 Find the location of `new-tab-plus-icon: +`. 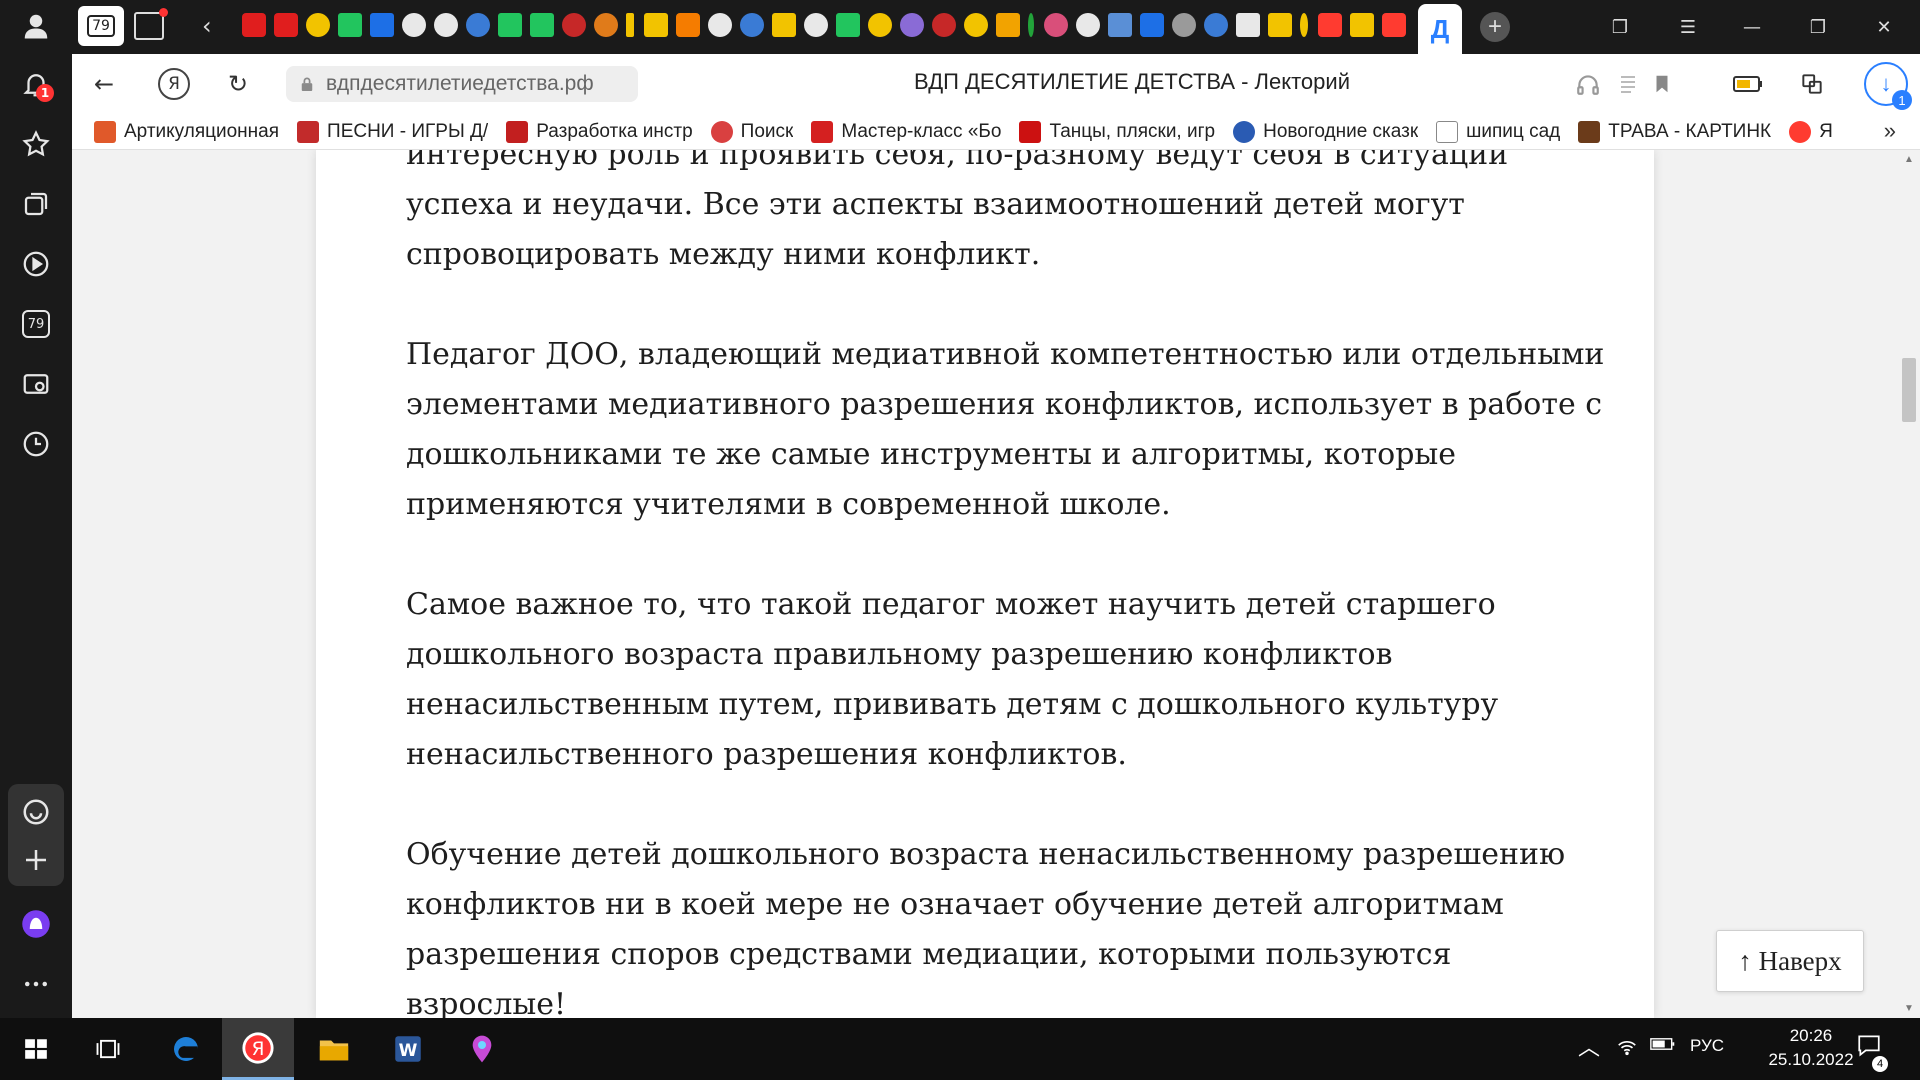

new-tab-plus-icon: + is located at coordinates (1495, 27).